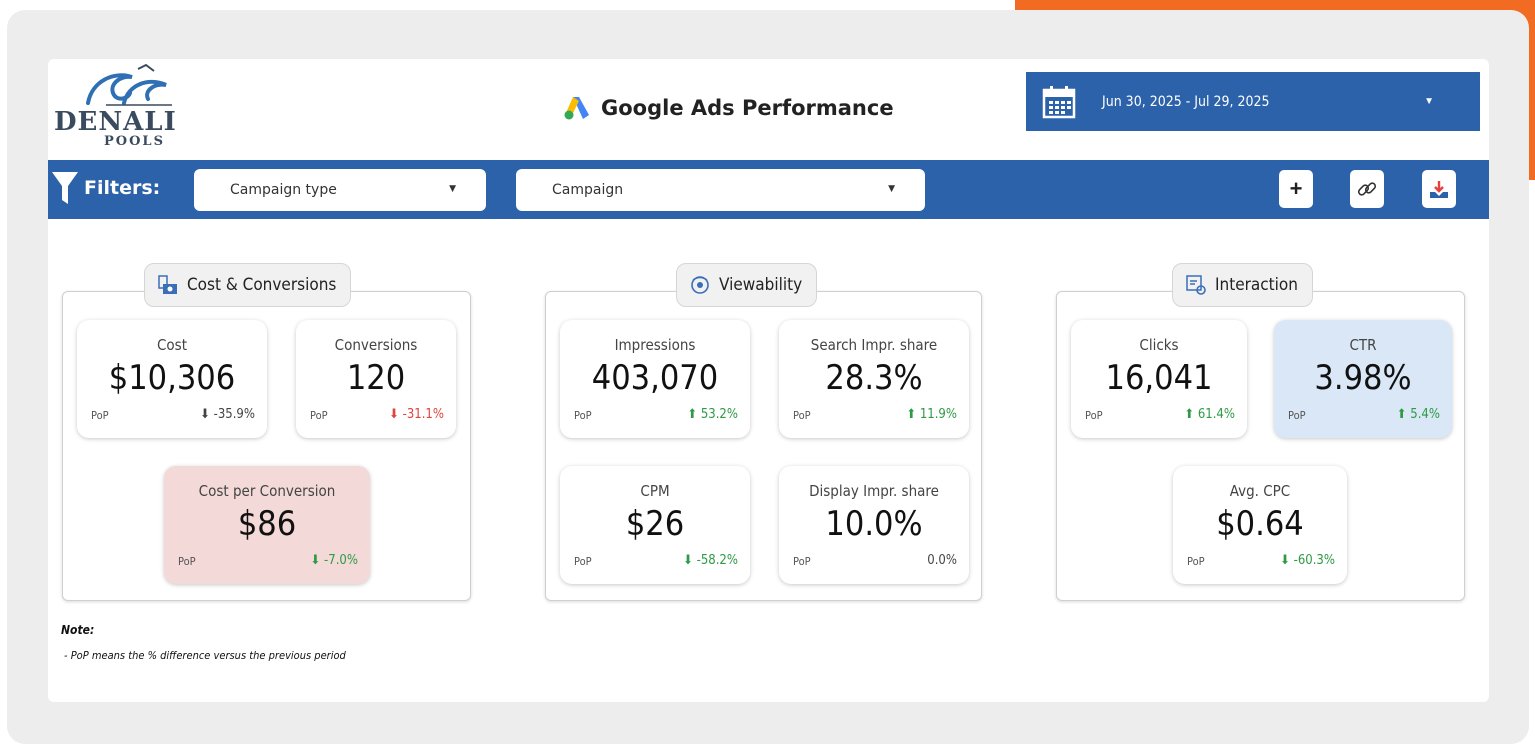  Describe the element at coordinates (340, 190) in the screenshot. I see `campaign-type-dropdown: Campaign type ▼` at that location.